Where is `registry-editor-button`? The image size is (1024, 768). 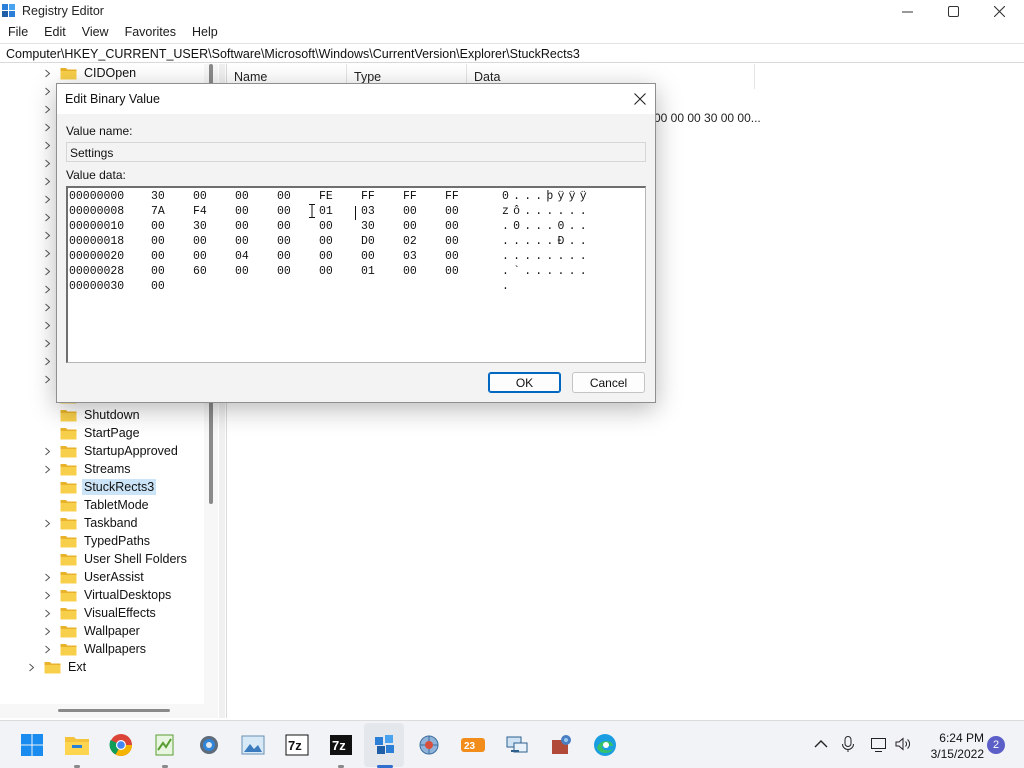 registry-editor-button is located at coordinates (385, 745).